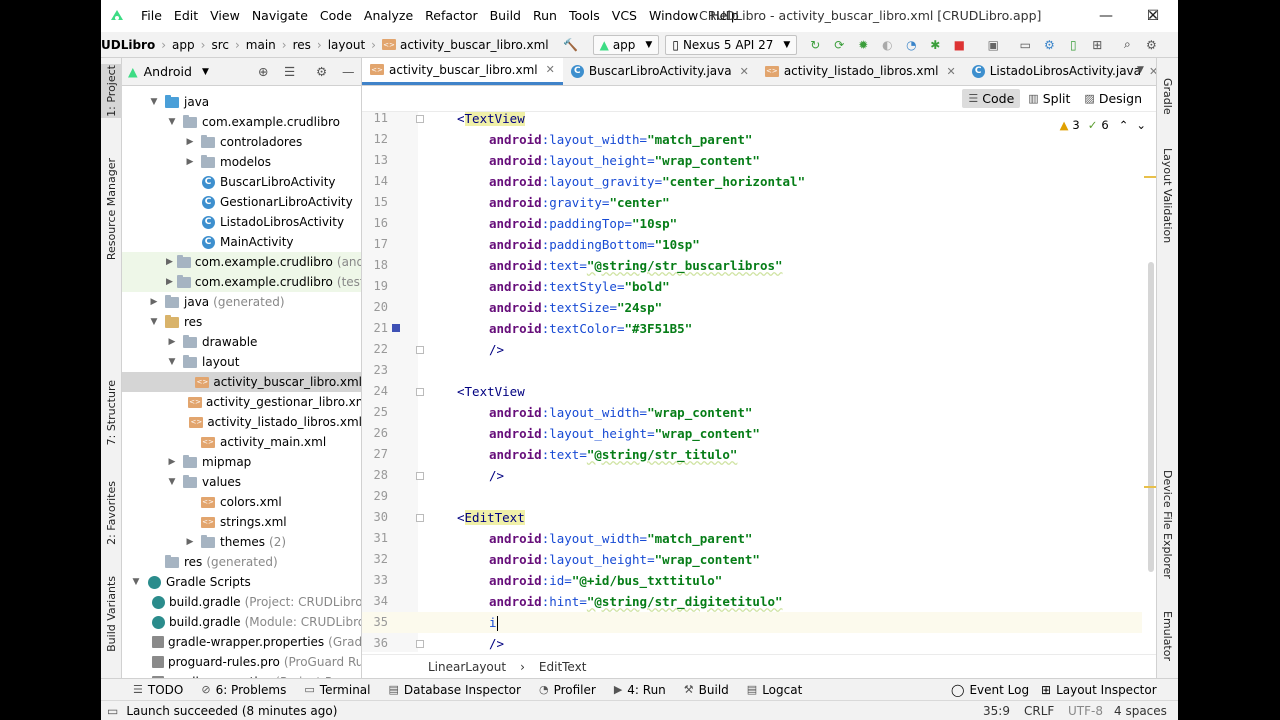 This screenshot has width=1280, height=720. What do you see at coordinates (935, 45) in the screenshot?
I see `attach-debugger-icon: ✱` at bounding box center [935, 45].